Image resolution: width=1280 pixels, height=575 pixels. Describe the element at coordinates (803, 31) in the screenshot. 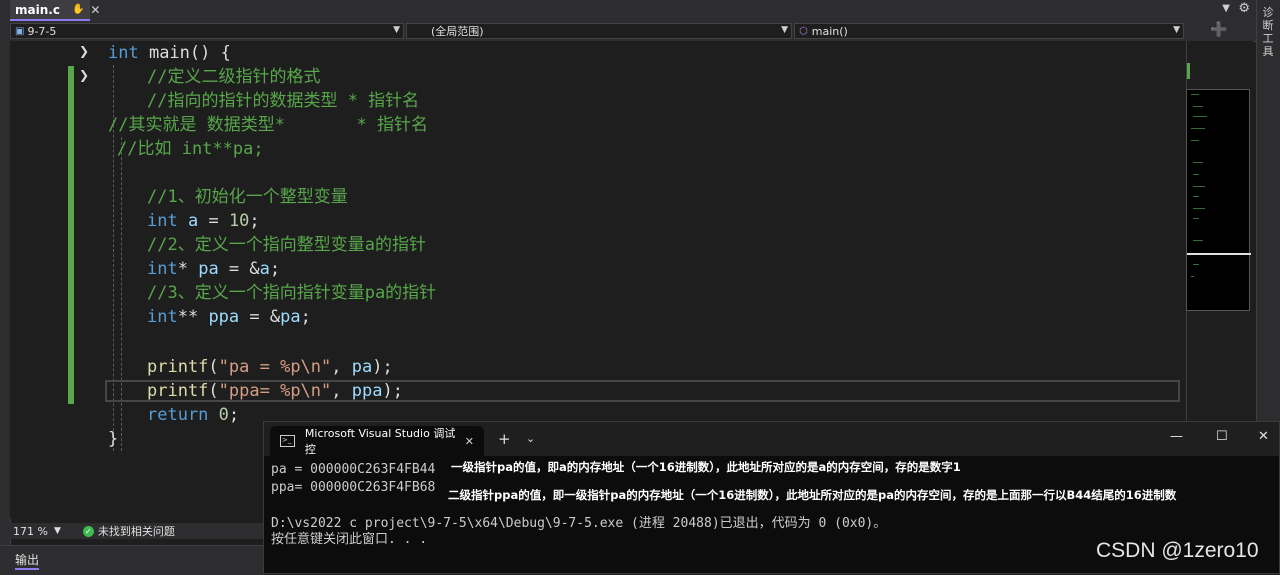

I see `function-cube-icon: ⬡` at that location.